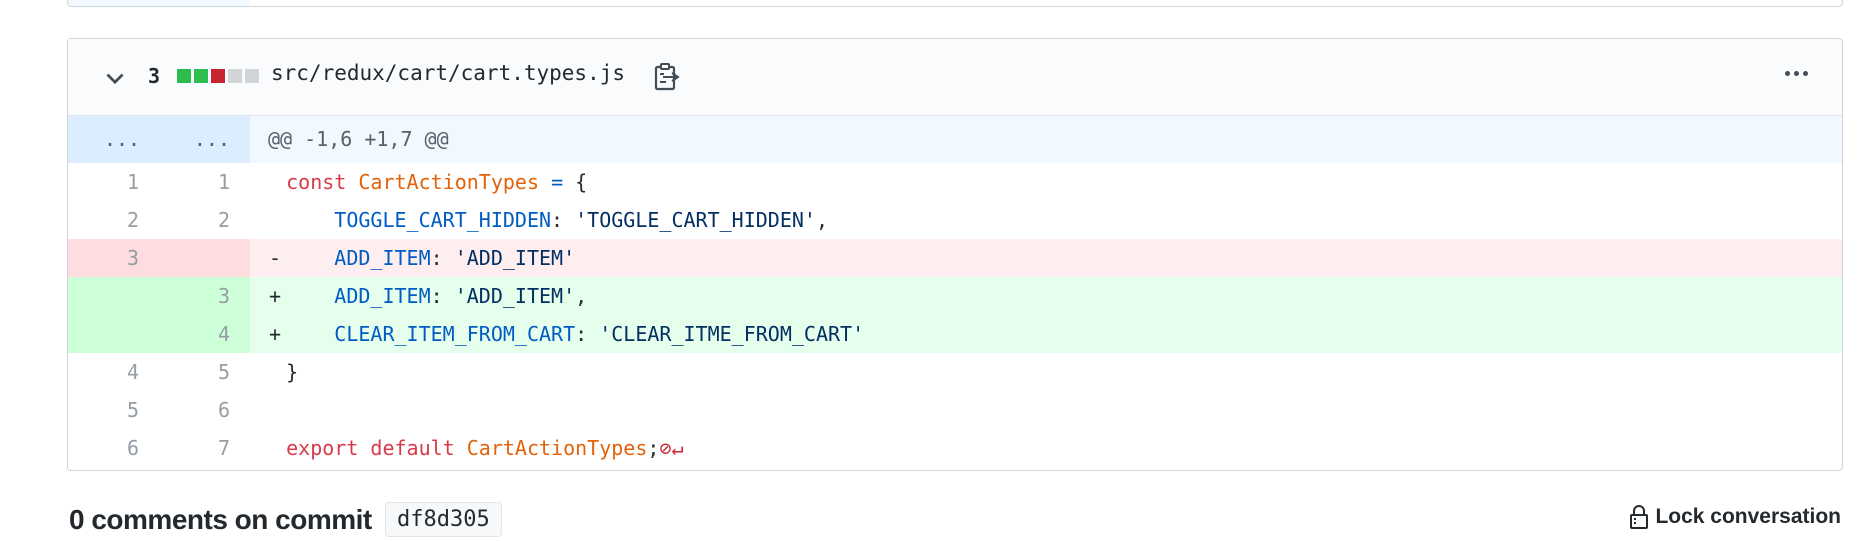 The height and width of the screenshot is (542, 1870). I want to click on new-line-number: 6, so click(204, 410).